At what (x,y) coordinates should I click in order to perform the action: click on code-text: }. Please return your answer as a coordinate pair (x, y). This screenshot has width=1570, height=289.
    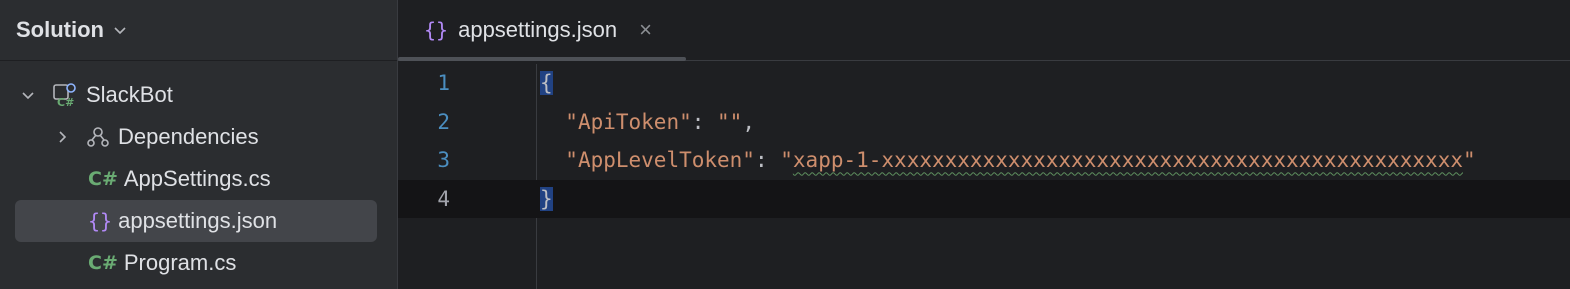
    Looking at the image, I should click on (546, 198).